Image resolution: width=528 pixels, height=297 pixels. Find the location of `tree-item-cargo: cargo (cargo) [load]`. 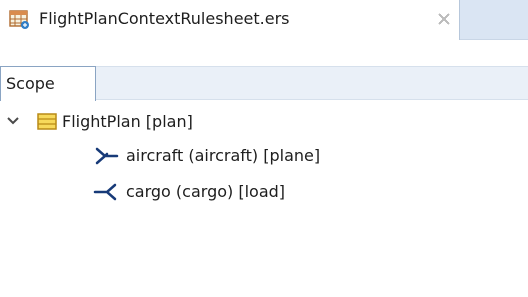

tree-item-cargo: cargo (cargo) [load] is located at coordinates (264, 192).